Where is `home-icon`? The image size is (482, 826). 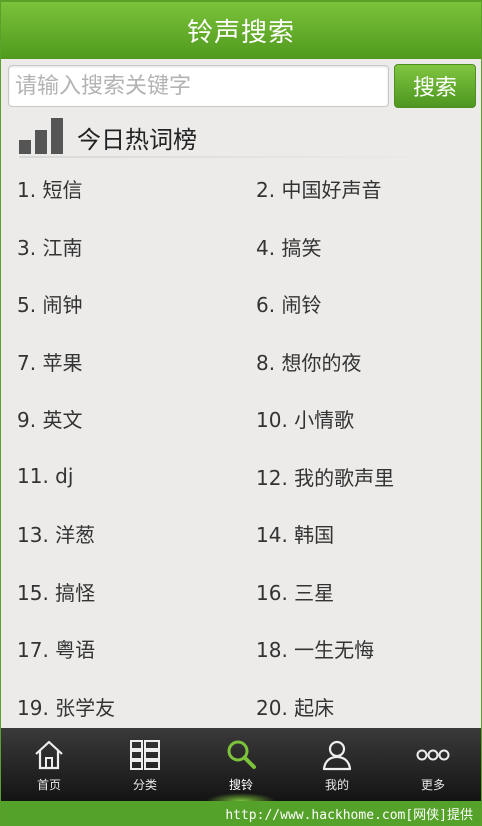 home-icon is located at coordinates (49, 755).